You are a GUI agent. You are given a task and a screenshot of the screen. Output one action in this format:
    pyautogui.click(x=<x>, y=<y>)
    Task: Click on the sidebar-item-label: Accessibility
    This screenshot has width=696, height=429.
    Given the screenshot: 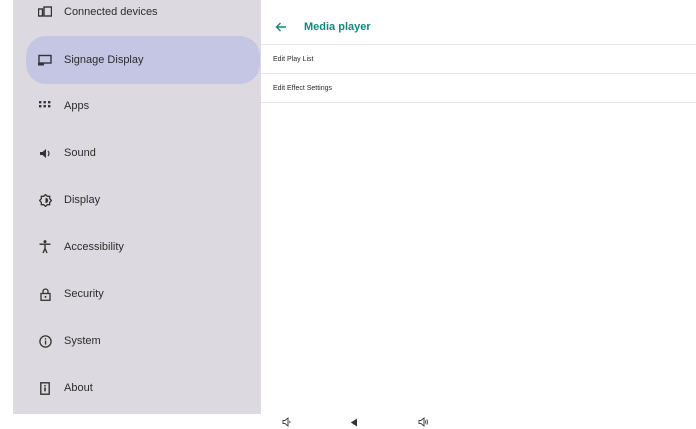 What is the action you would take?
    pyautogui.click(x=94, y=247)
    